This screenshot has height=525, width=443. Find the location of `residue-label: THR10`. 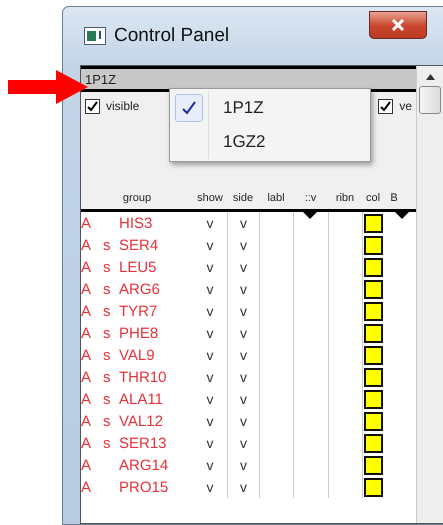

residue-label: THR10 is located at coordinates (143, 377).